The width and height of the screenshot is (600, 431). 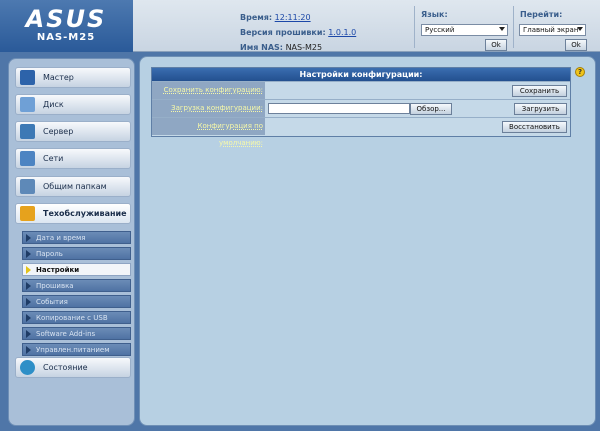 What do you see at coordinates (576, 45) in the screenshot?
I see `goto-ok-button: Ok` at bounding box center [576, 45].